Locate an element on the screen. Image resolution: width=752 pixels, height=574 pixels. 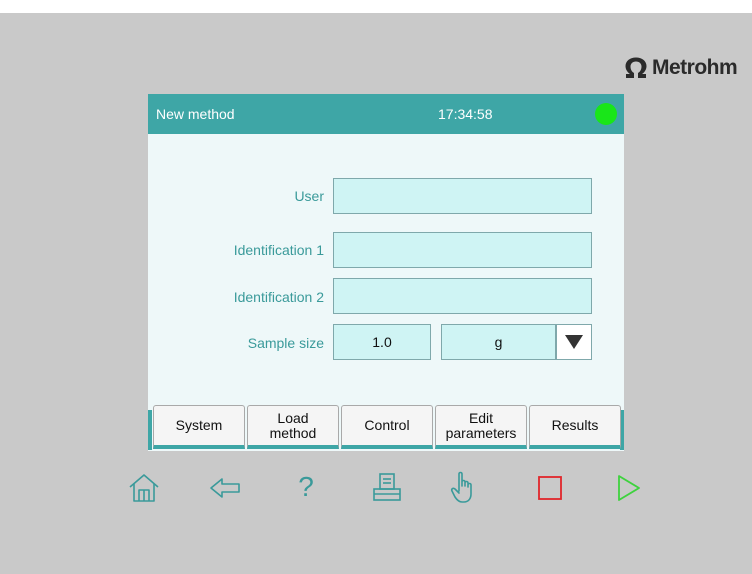
screen-title: New method is located at coordinates (195, 114).